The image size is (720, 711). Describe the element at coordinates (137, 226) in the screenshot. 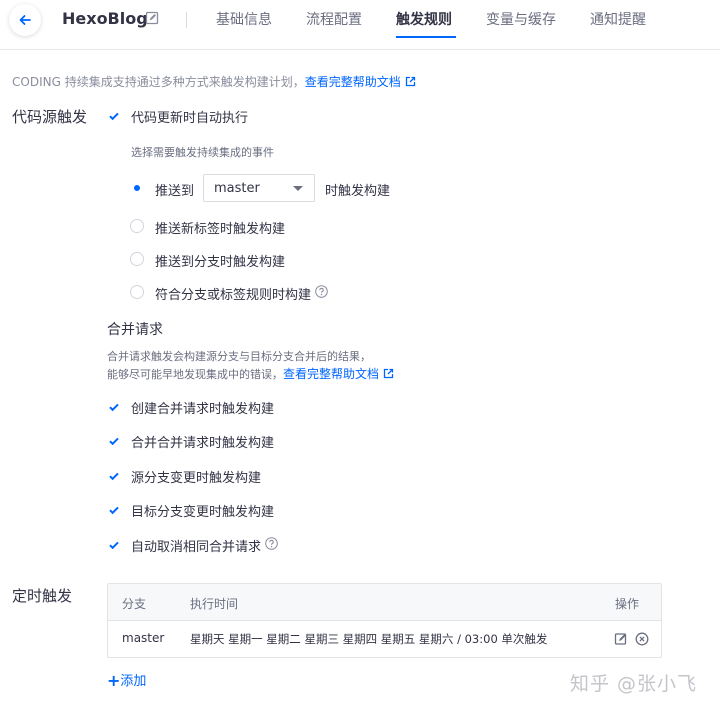

I see `new-tag-radio` at that location.